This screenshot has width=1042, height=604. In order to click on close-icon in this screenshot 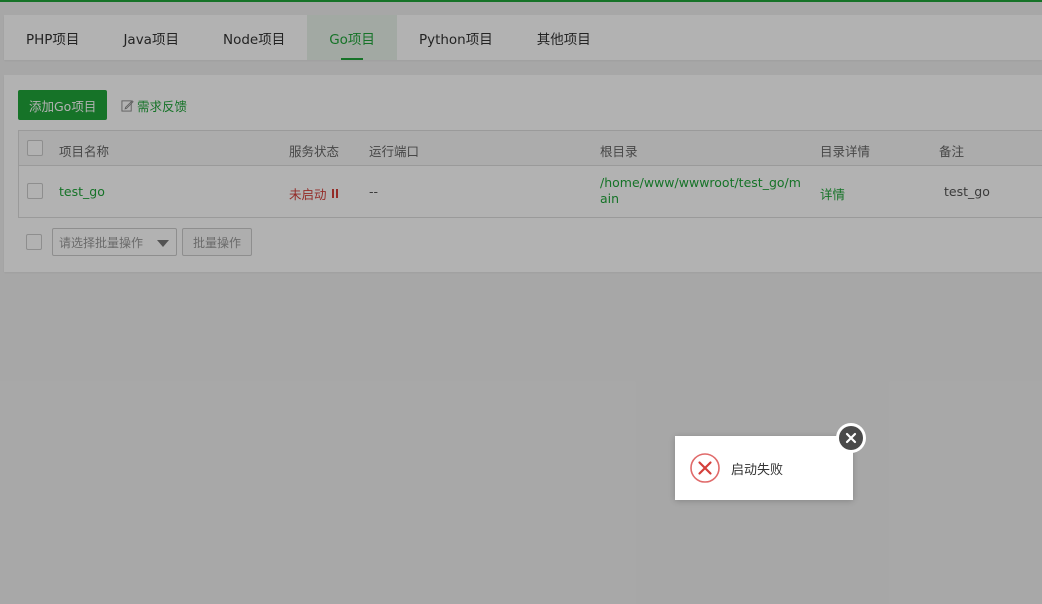, I will do `click(851, 438)`.